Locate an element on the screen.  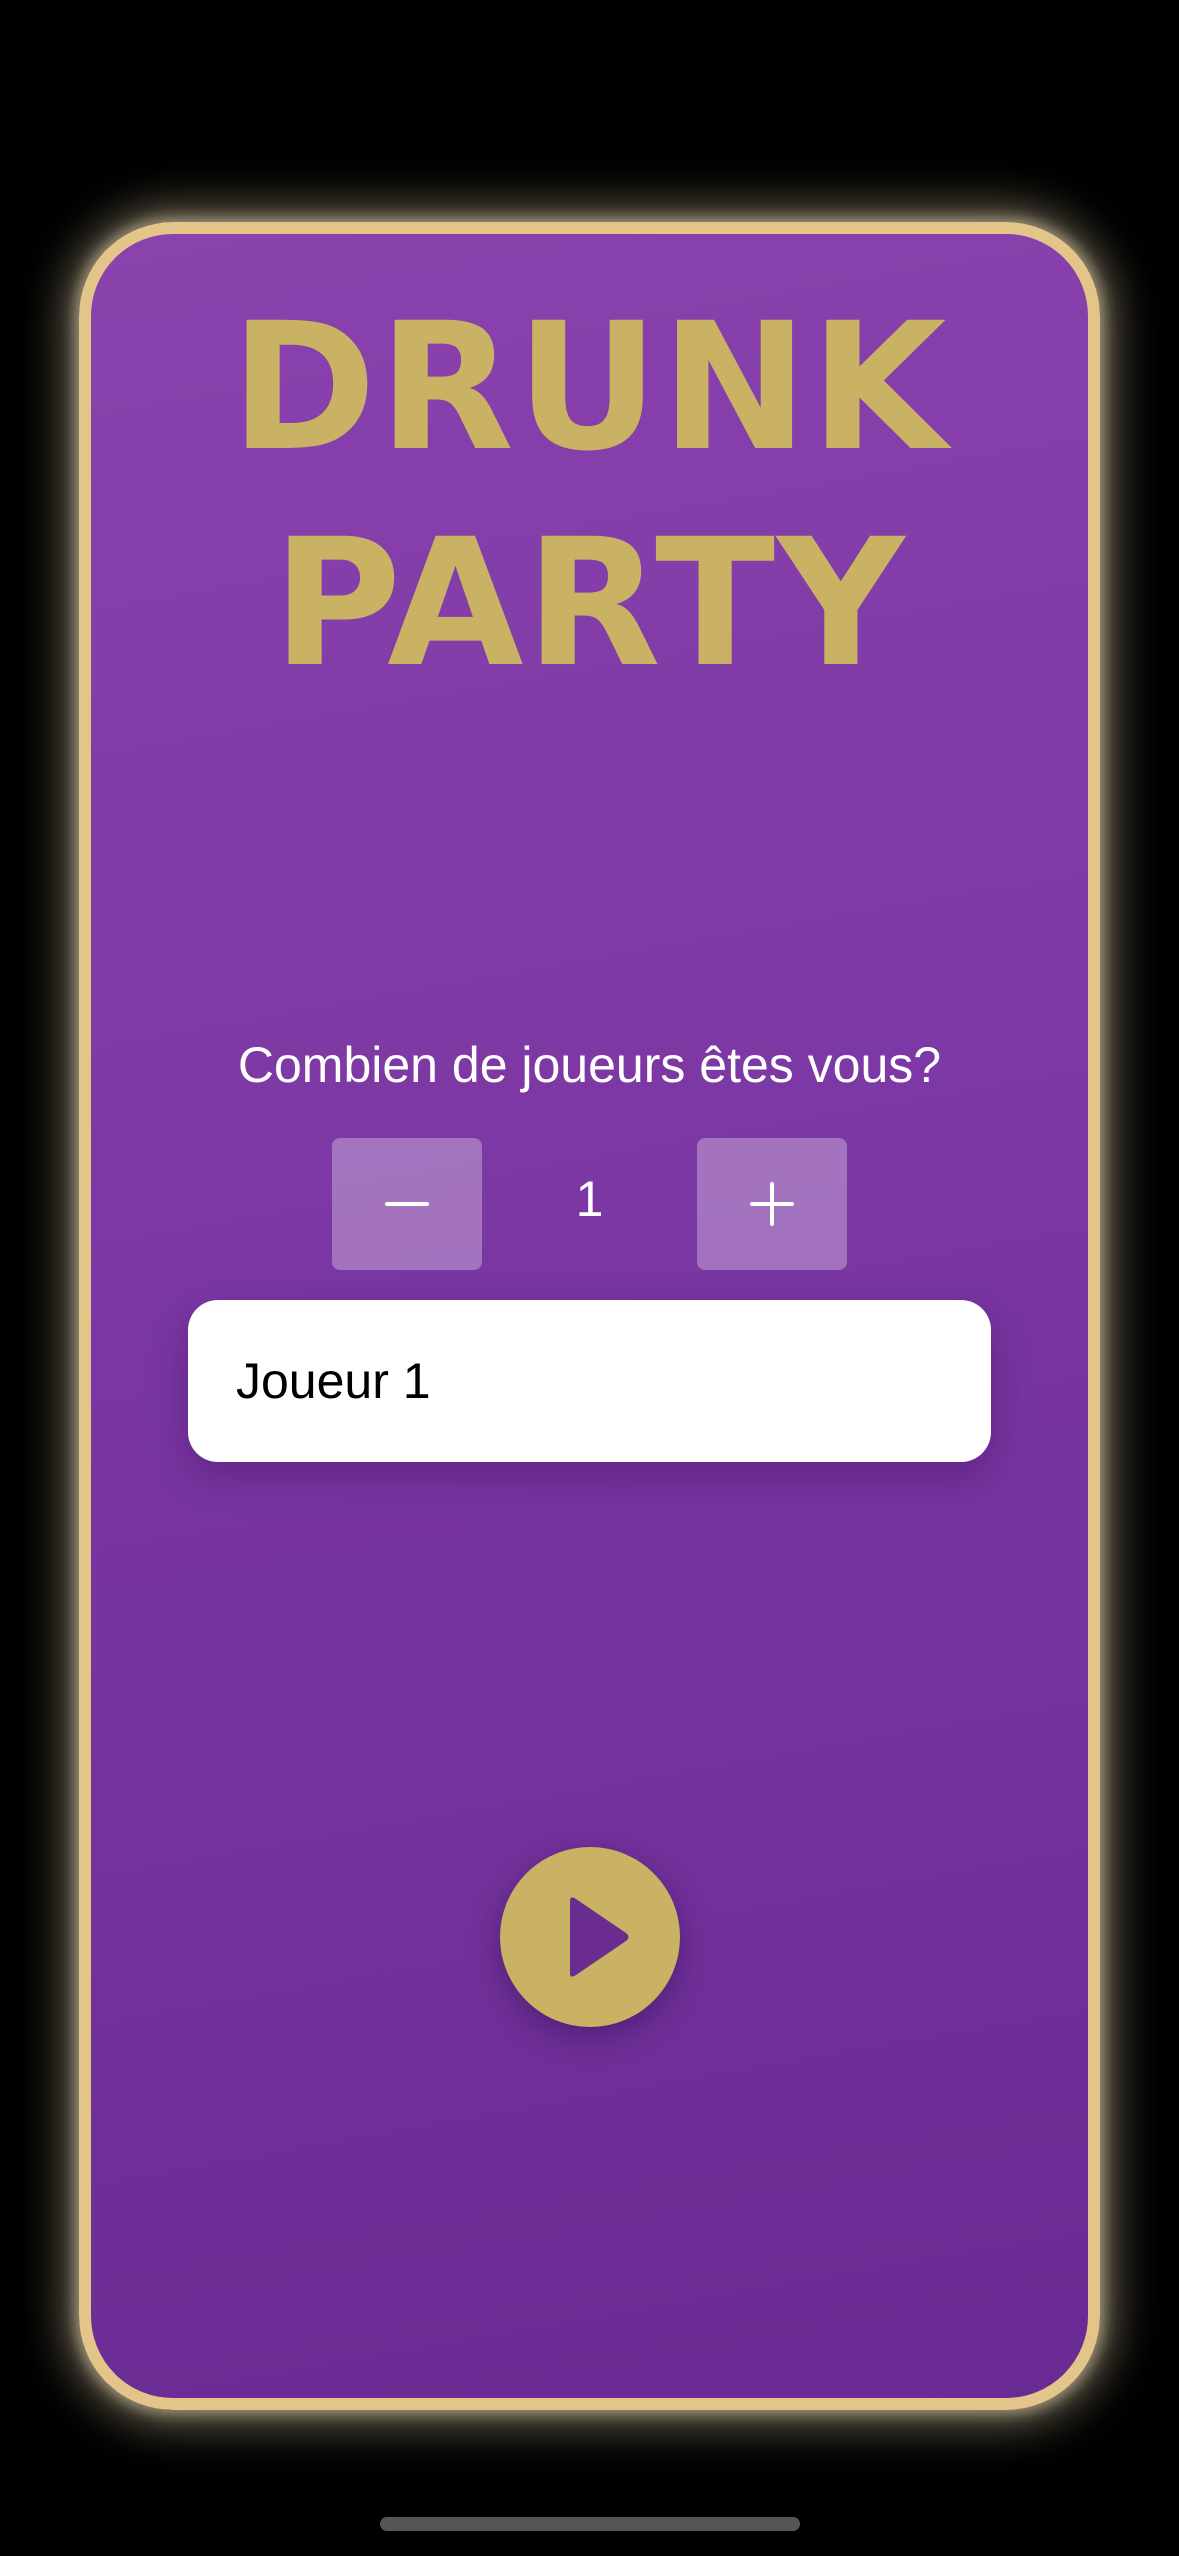
plus-icon-vertical is located at coordinates (772, 1204).